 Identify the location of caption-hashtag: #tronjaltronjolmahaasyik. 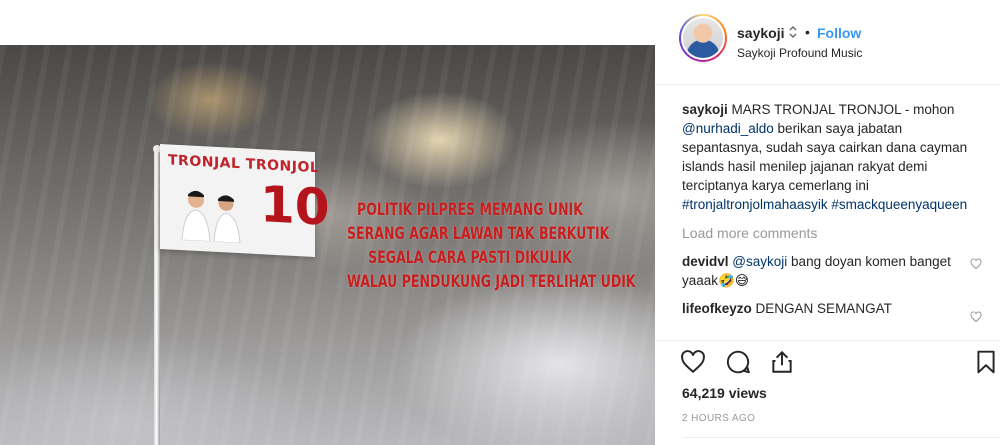
(755, 204).